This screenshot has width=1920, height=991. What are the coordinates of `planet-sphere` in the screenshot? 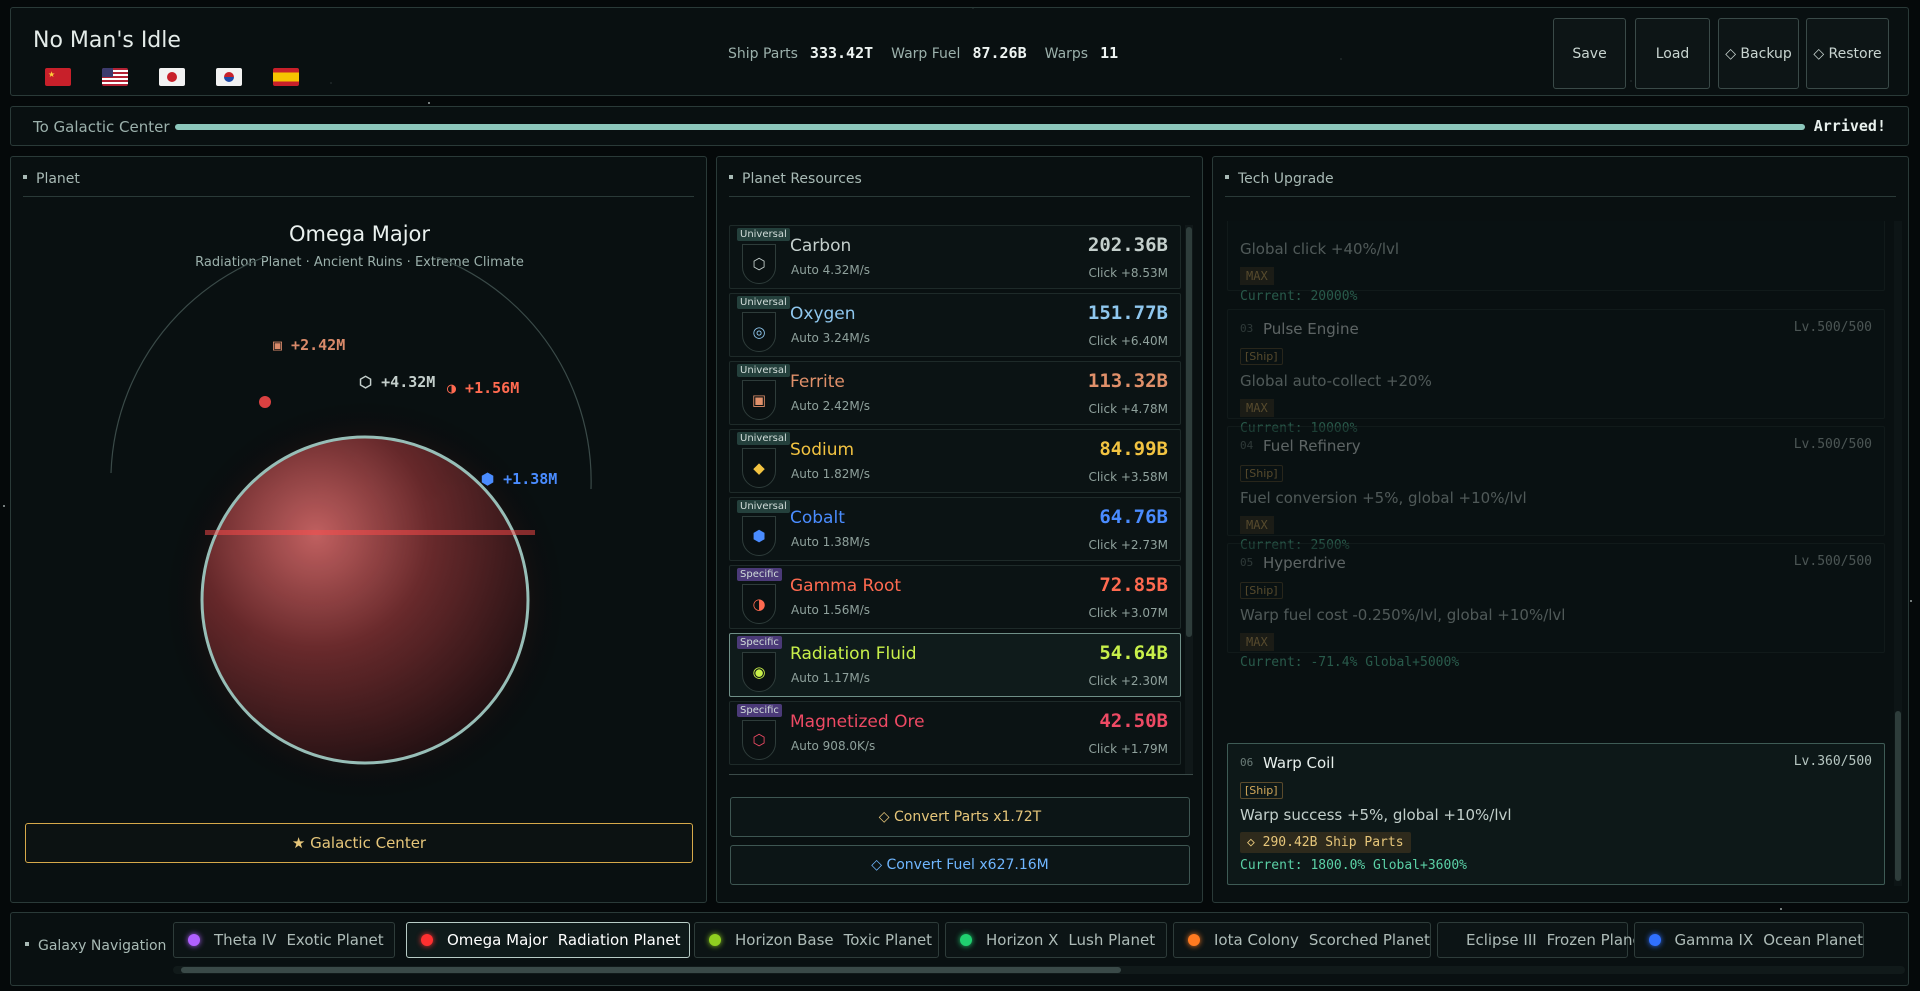 It's located at (365, 600).